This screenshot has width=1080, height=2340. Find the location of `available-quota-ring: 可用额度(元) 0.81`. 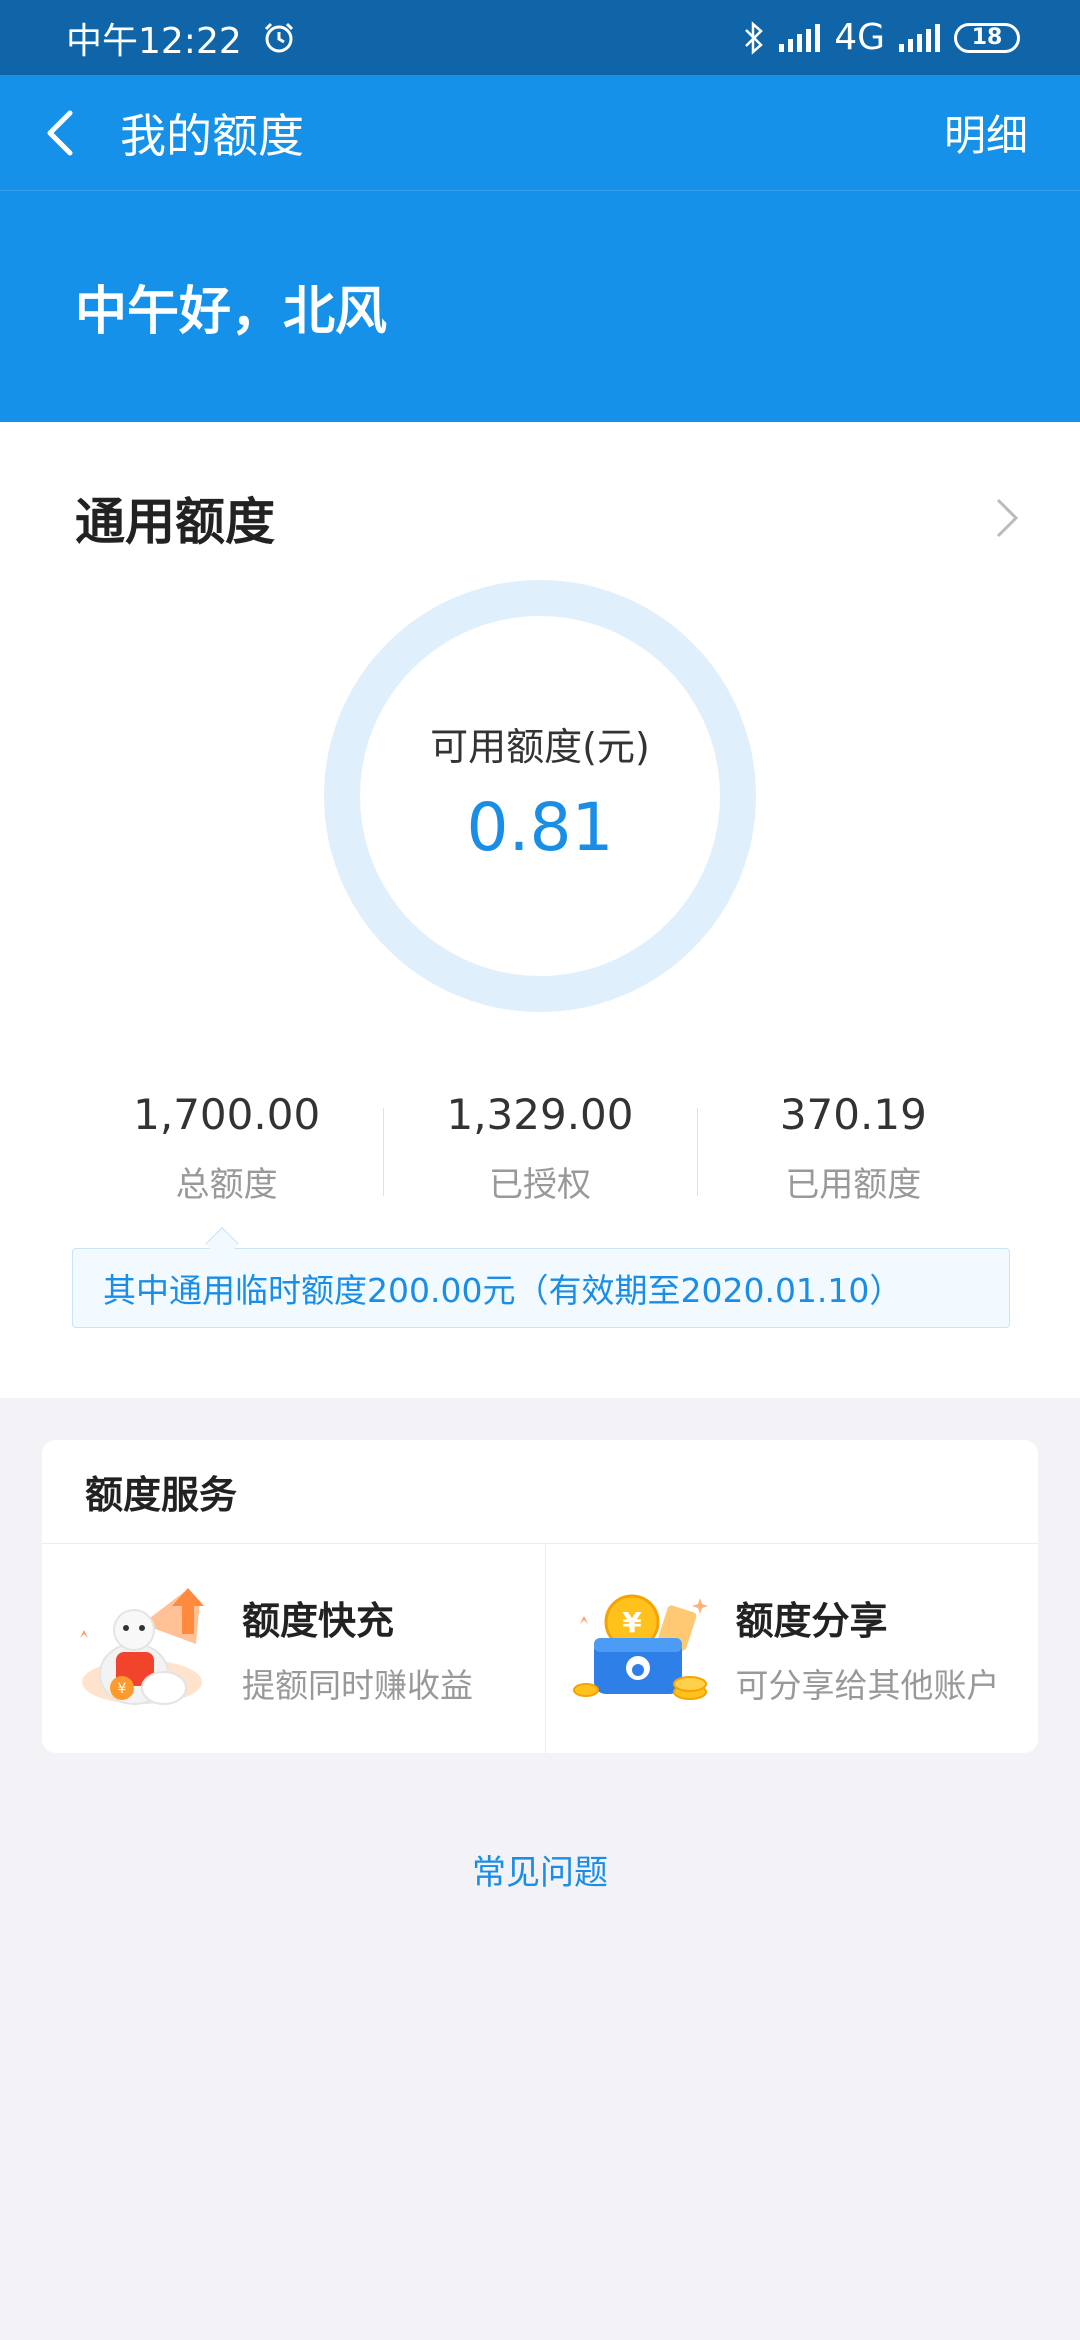

available-quota-ring: 可用额度(元) 0.81 is located at coordinates (540, 796).